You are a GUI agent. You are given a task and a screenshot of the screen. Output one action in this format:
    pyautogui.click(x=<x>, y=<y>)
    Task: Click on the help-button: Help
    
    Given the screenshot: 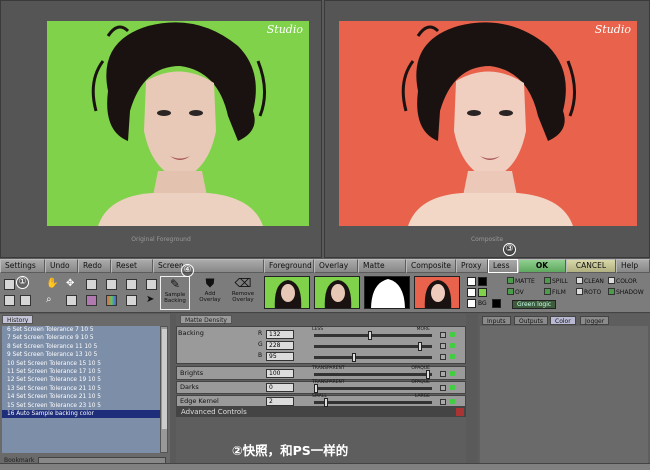 What is the action you would take?
    pyautogui.click(x=633, y=266)
    